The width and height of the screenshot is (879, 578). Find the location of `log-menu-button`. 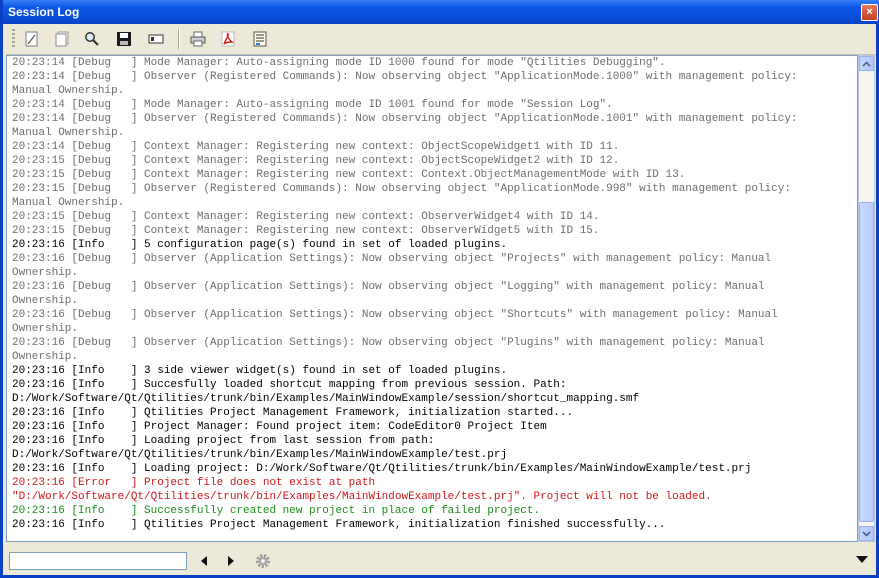

log-menu-button is located at coordinates (862, 560).